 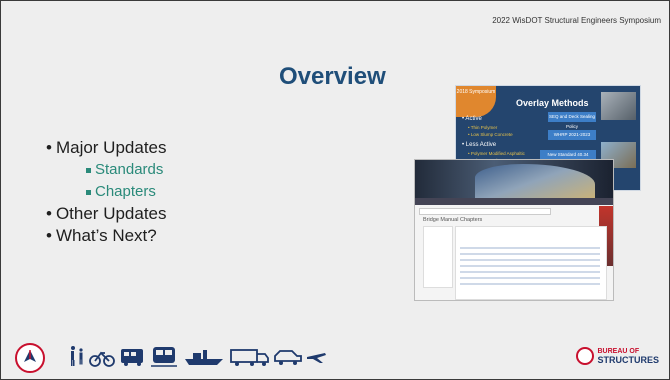 I want to click on sub-bullet-chapters: Chapters, so click(x=126, y=192).